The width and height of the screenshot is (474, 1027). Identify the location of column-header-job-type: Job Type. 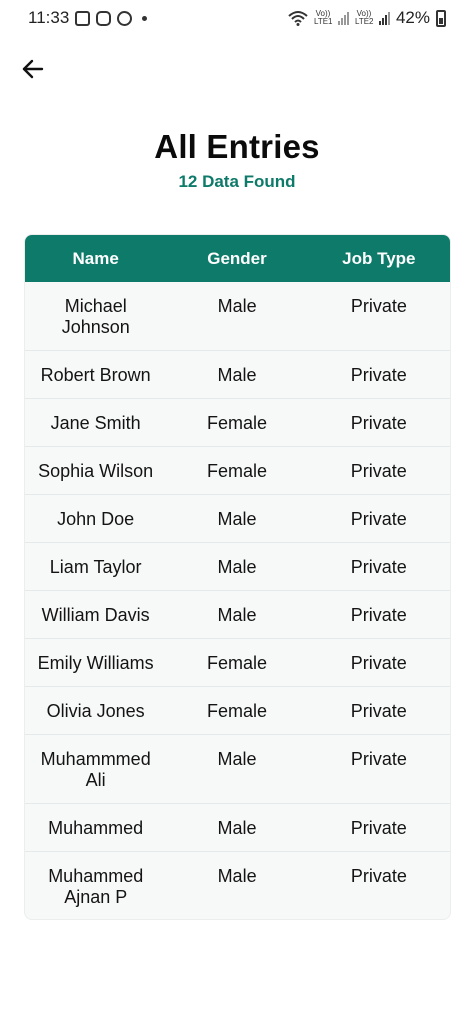
(379, 258).